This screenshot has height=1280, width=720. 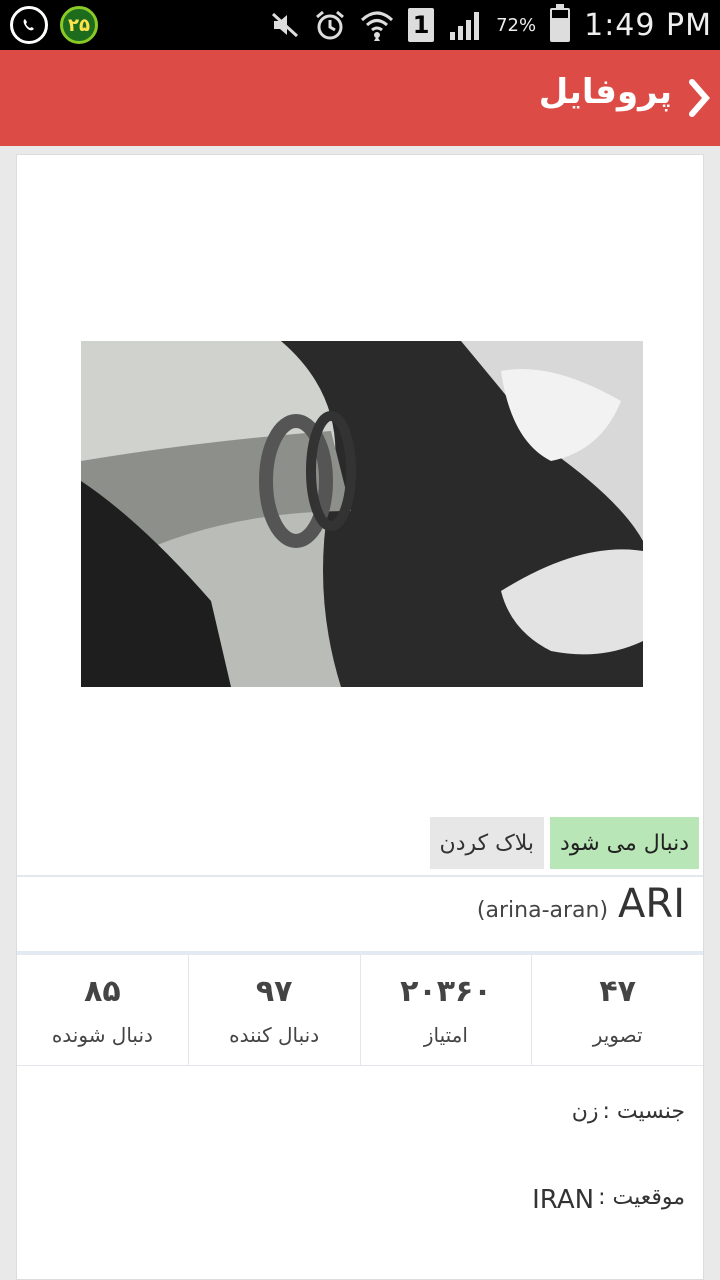 I want to click on stat-label: امتیاز, so click(x=445, y=1034).